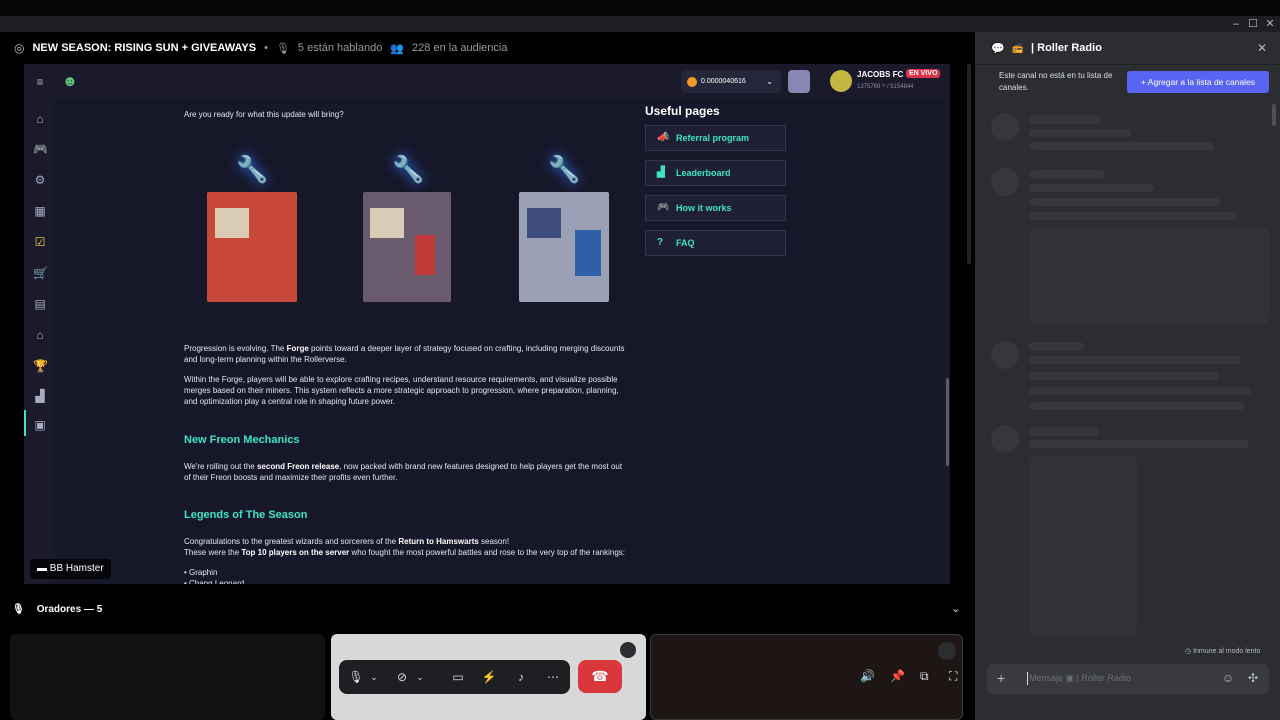 This screenshot has height=720, width=1280. I want to click on call-controls: 🎙 ⌄ ⊘ ⌄ ▭ ⚡ ♪ ⋯, so click(454, 677).